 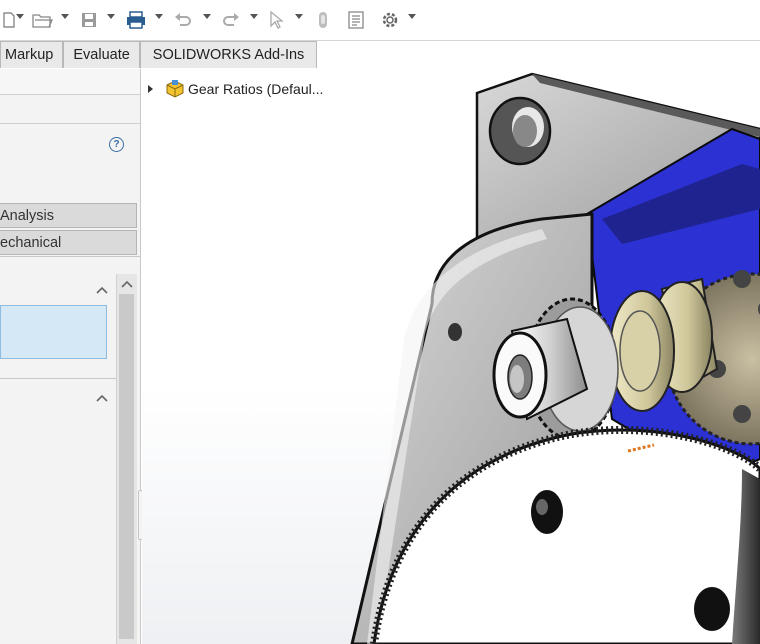 What do you see at coordinates (31, 243) in the screenshot?
I see `tab-mechanical-label: echanical` at bounding box center [31, 243].